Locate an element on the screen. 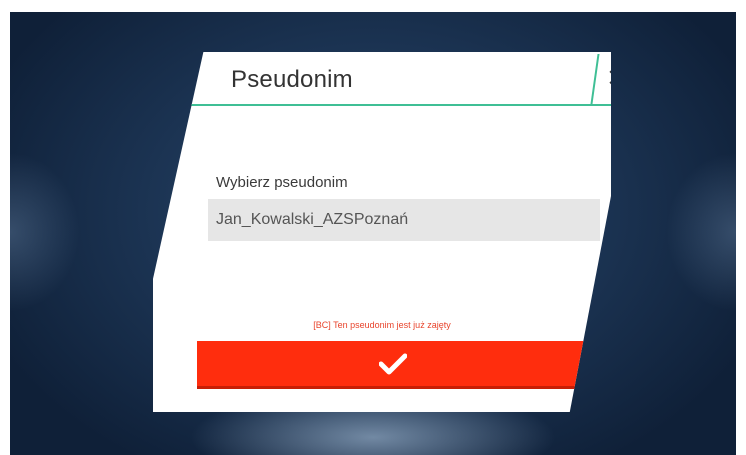 Image resolution: width=746 pixels, height=455 pixels. confirm-button is located at coordinates (392, 365).